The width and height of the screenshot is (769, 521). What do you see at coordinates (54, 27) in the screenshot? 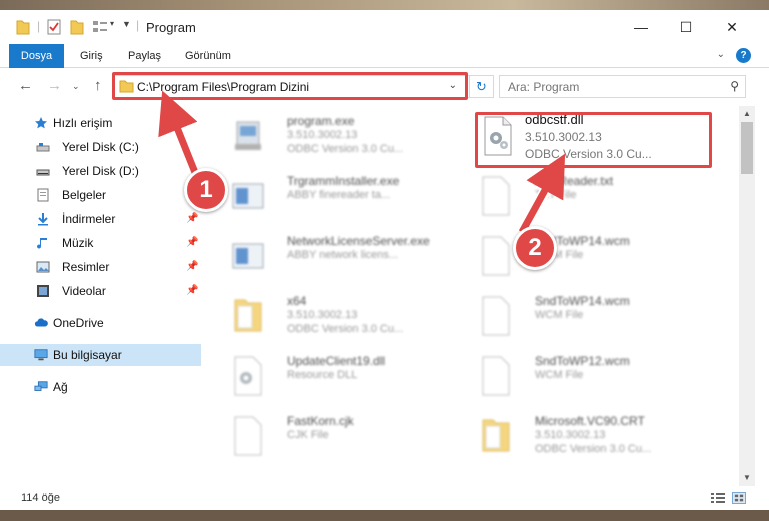
I see `properties-icon` at bounding box center [54, 27].